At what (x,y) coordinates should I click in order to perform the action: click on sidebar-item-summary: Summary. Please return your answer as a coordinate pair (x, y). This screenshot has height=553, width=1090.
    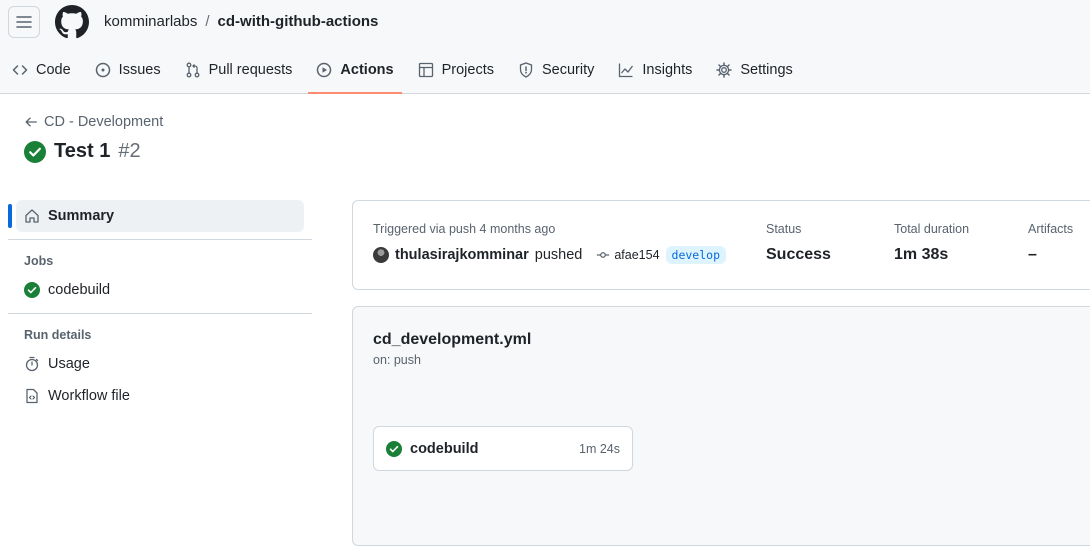
    Looking at the image, I should click on (156, 216).